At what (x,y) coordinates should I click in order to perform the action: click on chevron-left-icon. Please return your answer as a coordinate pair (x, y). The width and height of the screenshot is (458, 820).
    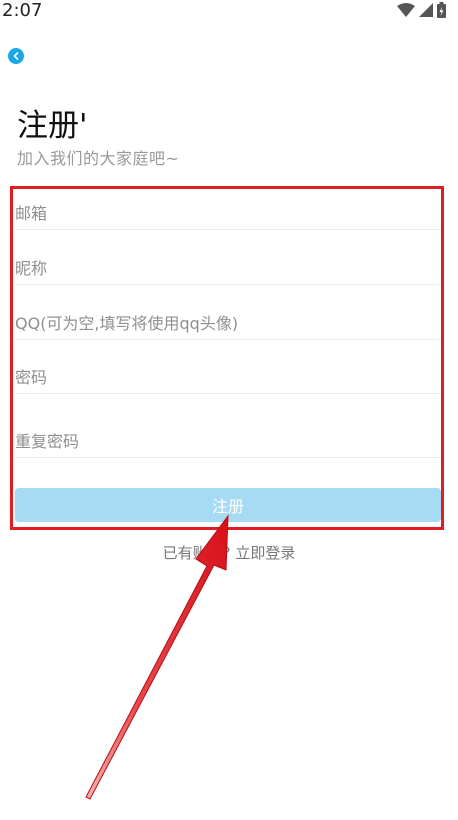
    Looking at the image, I should click on (16, 56).